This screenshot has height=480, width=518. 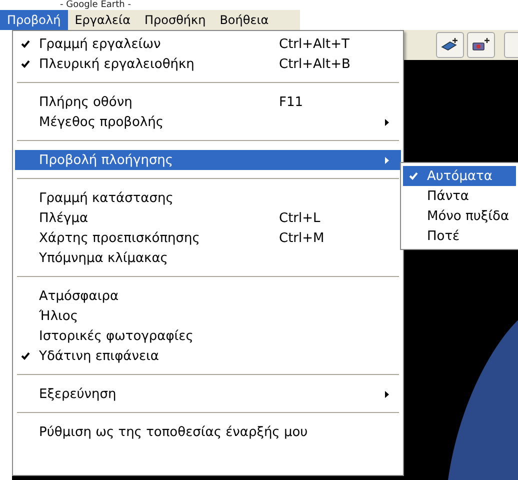 What do you see at coordinates (175, 20) in the screenshot?
I see `menu-bar-item: Προσθήκη` at bounding box center [175, 20].